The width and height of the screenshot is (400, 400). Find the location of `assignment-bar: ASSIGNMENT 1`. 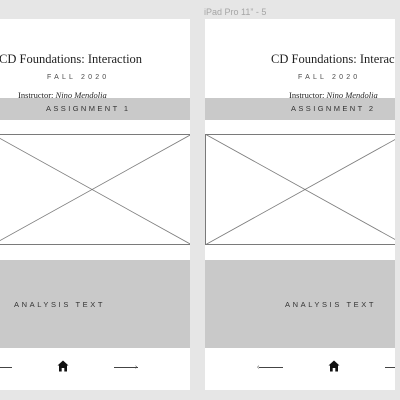

assignment-bar: ASSIGNMENT 1 is located at coordinates (95, 109).